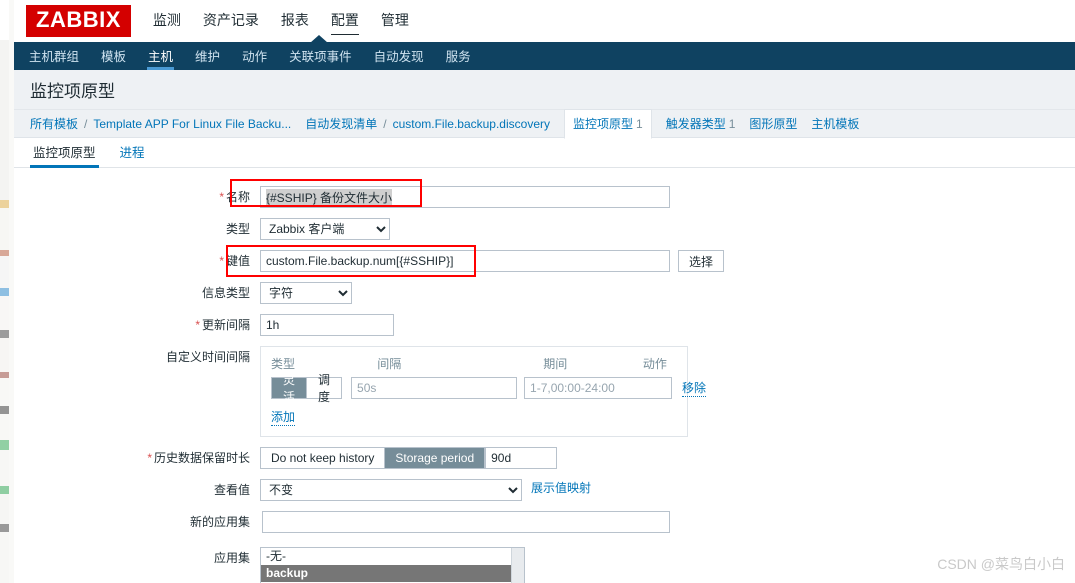 The width and height of the screenshot is (1075, 583). What do you see at coordinates (466, 522) in the screenshot?
I see `new-application-input` at bounding box center [466, 522].